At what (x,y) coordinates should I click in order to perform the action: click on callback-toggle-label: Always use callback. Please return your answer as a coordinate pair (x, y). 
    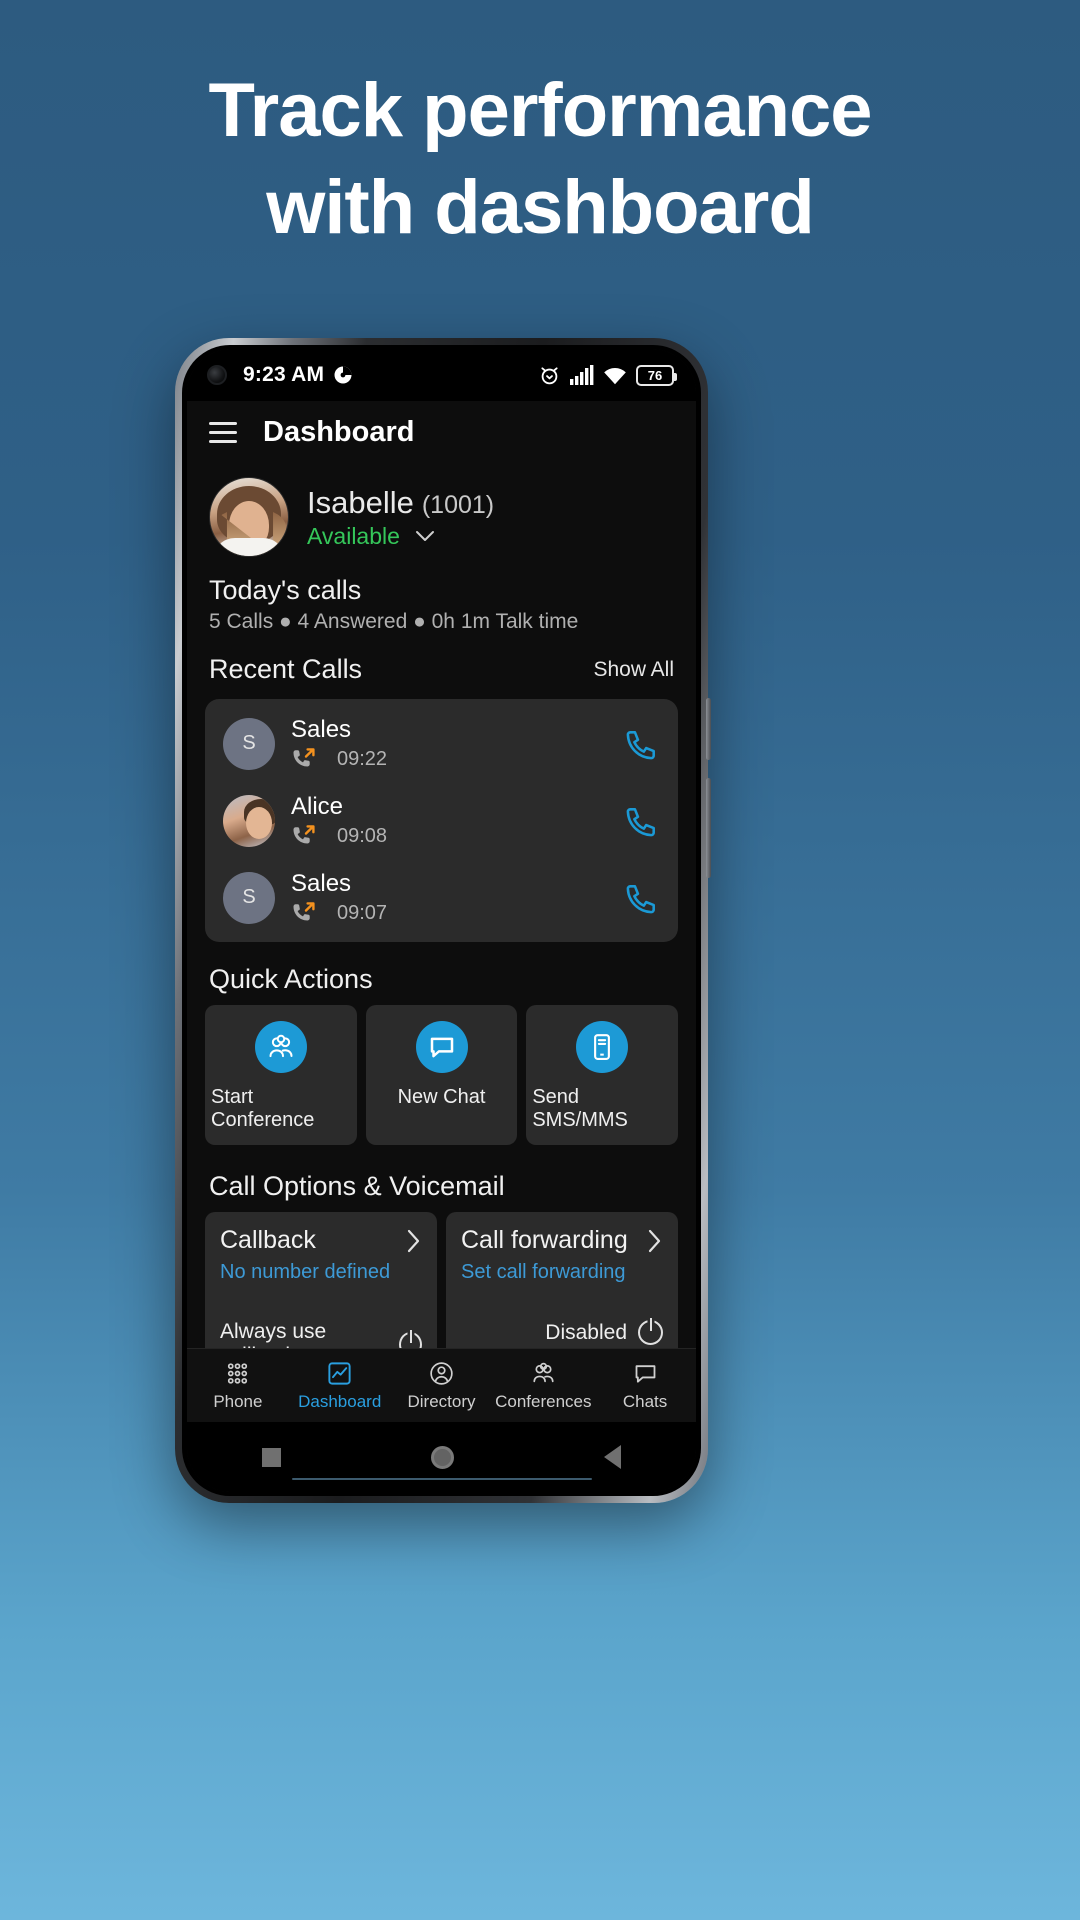
    Looking at the image, I should click on (273, 1334).